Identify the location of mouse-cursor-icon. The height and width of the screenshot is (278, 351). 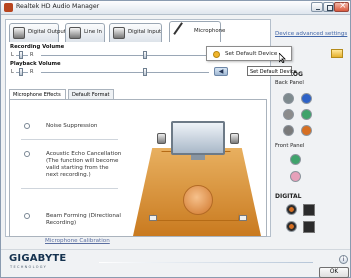
(282, 58).